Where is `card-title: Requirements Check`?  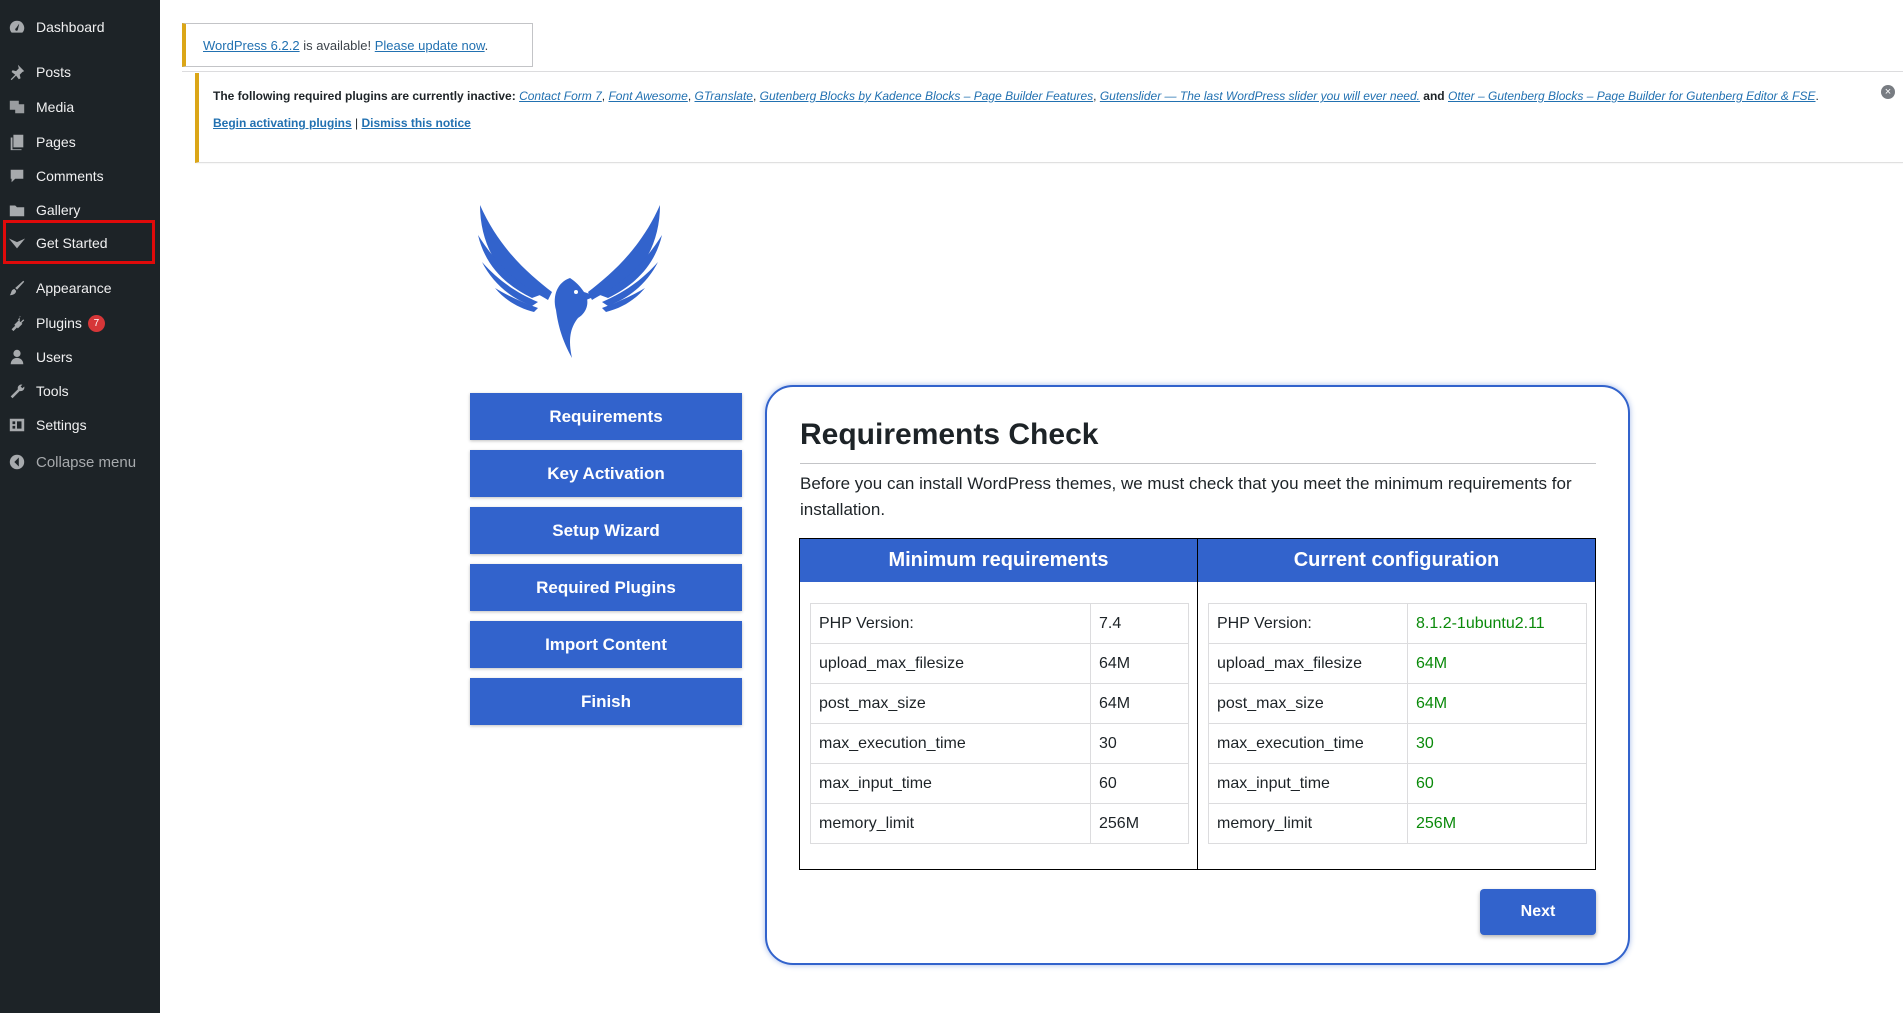
card-title: Requirements Check is located at coordinates (949, 434).